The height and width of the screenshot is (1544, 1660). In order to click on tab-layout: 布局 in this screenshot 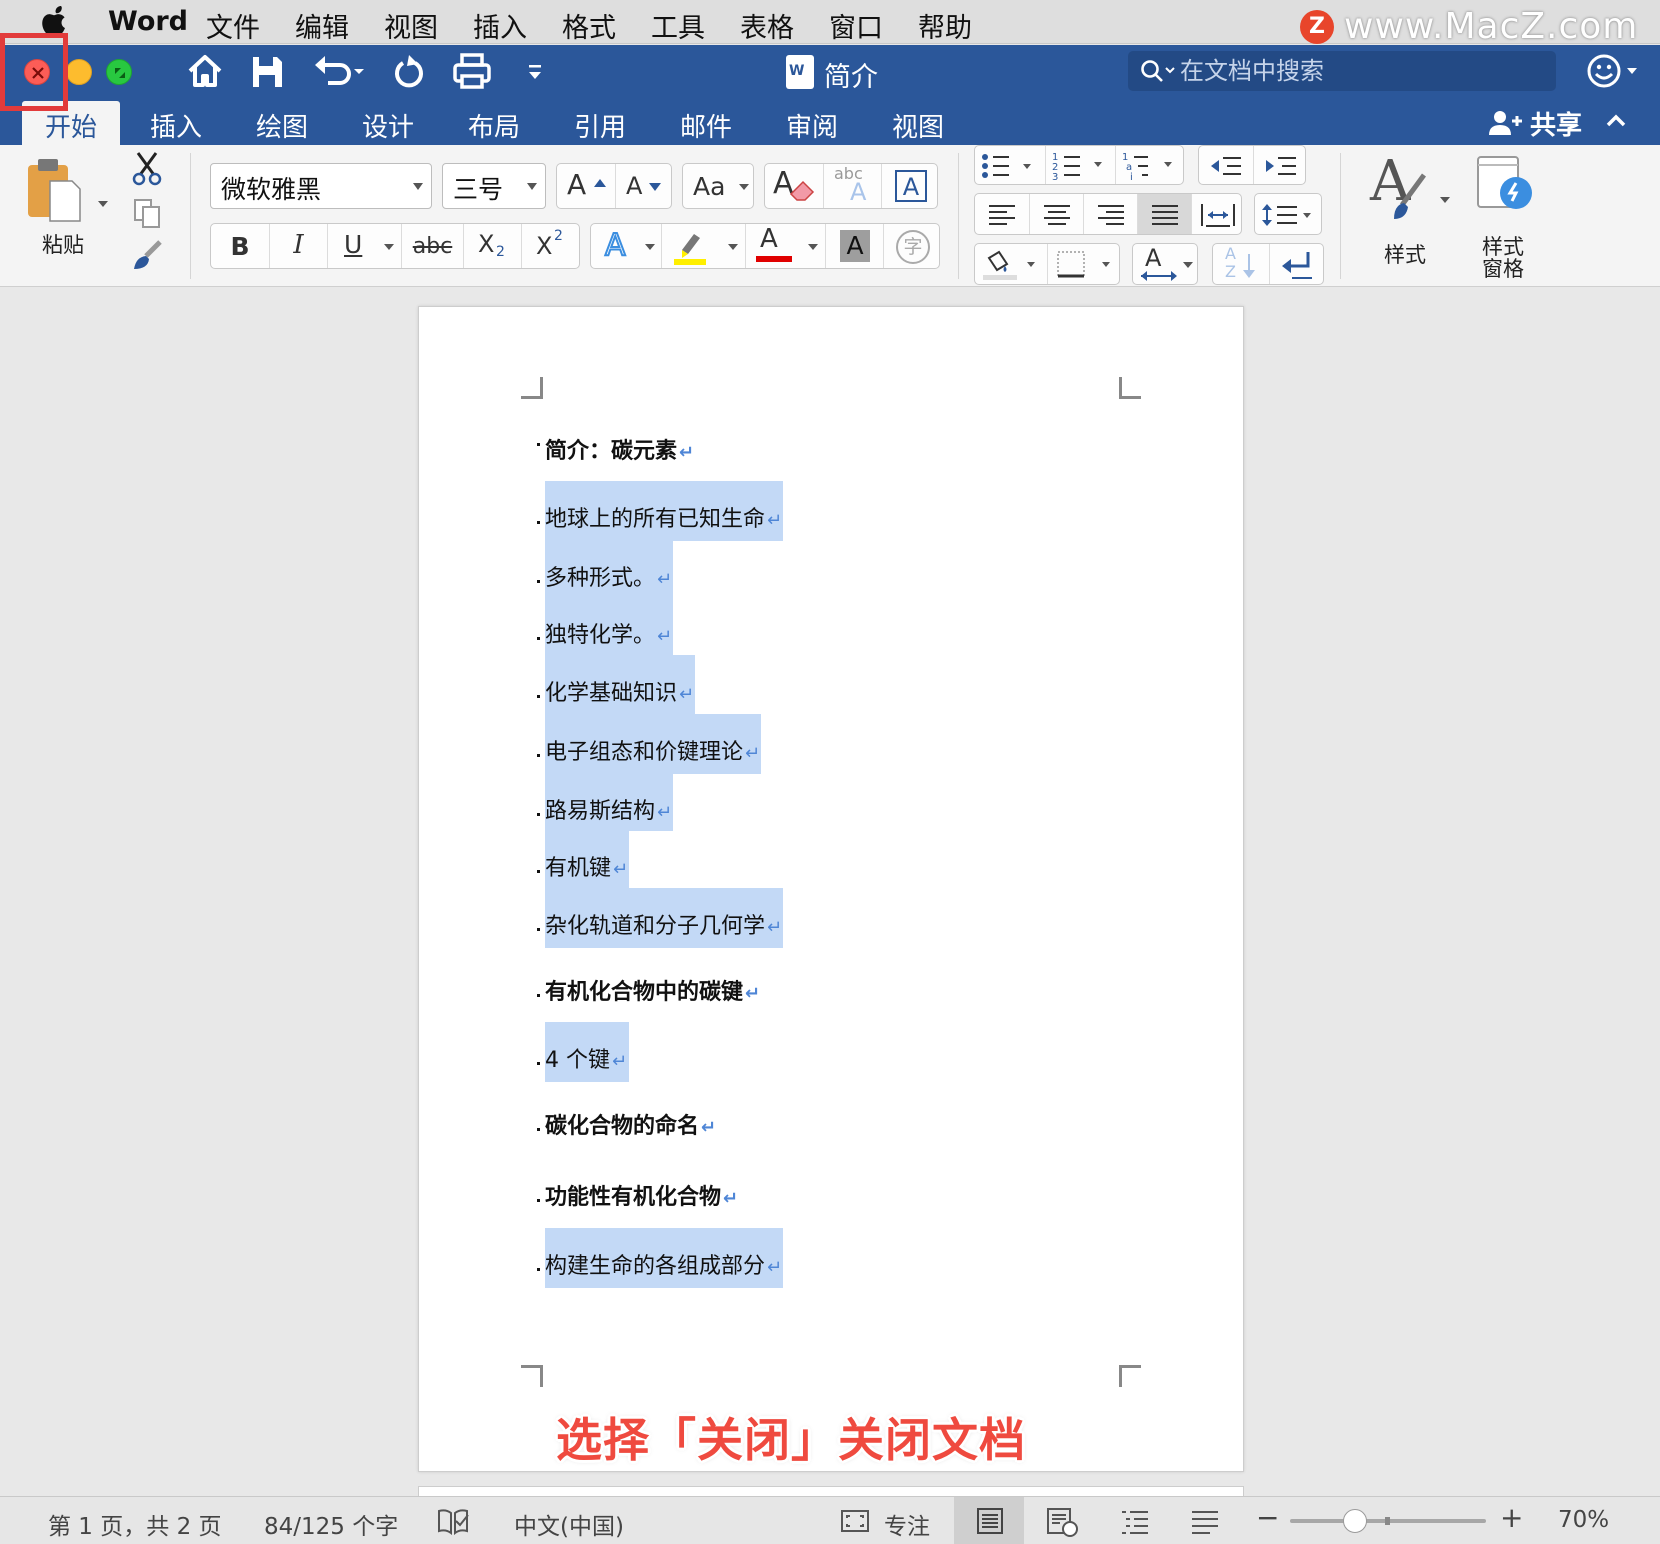, I will do `click(494, 125)`.